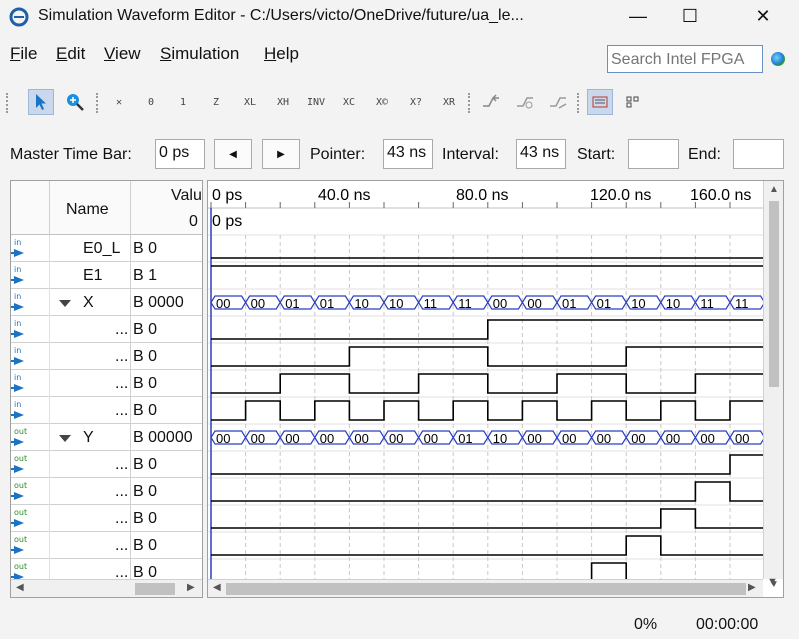  I want to click on wave-scroll-left-arrow-icon: ◀, so click(217, 587).